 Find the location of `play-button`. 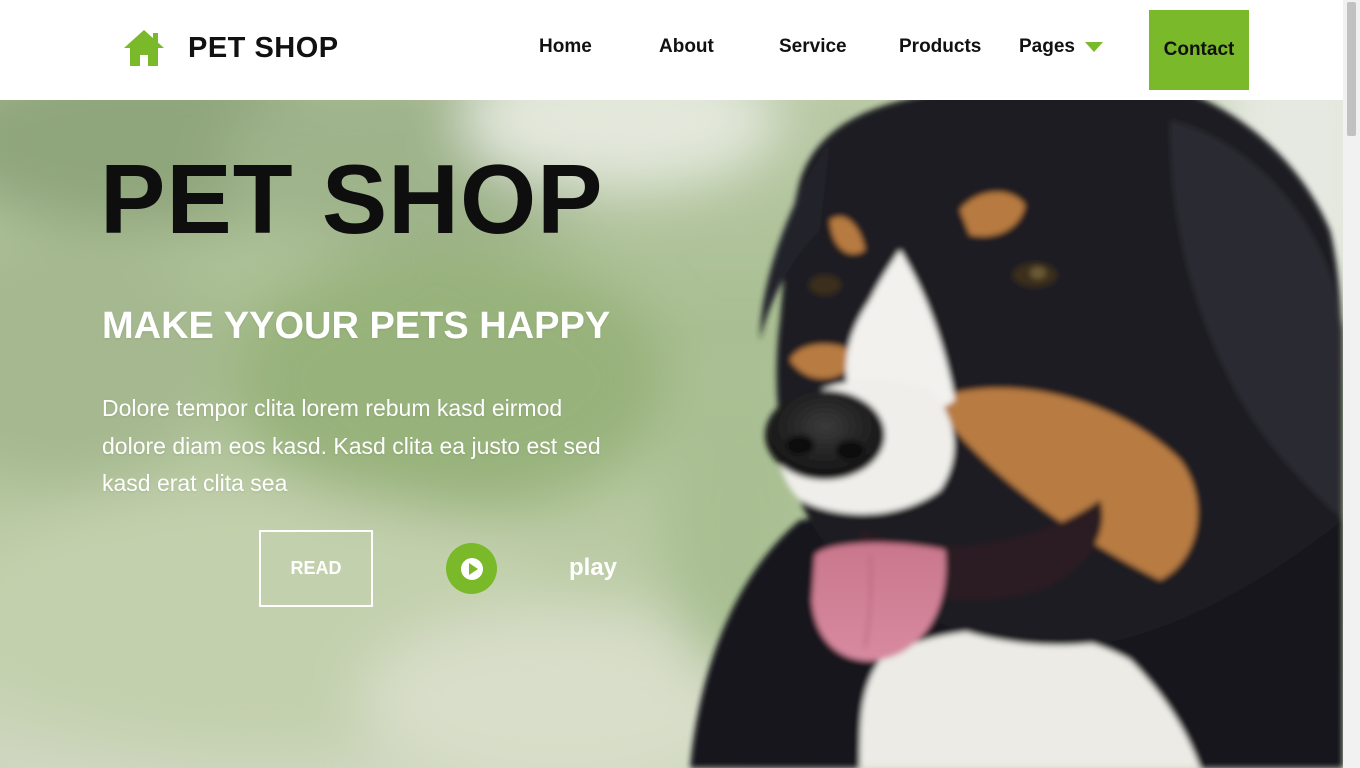

play-button is located at coordinates (471, 568).